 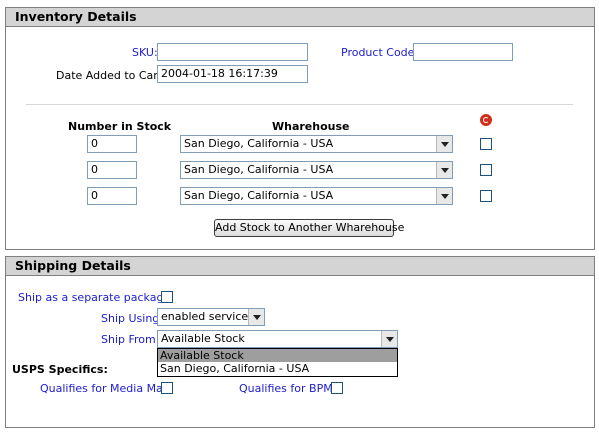 What do you see at coordinates (463, 52) in the screenshot?
I see `product-code-input` at bounding box center [463, 52].